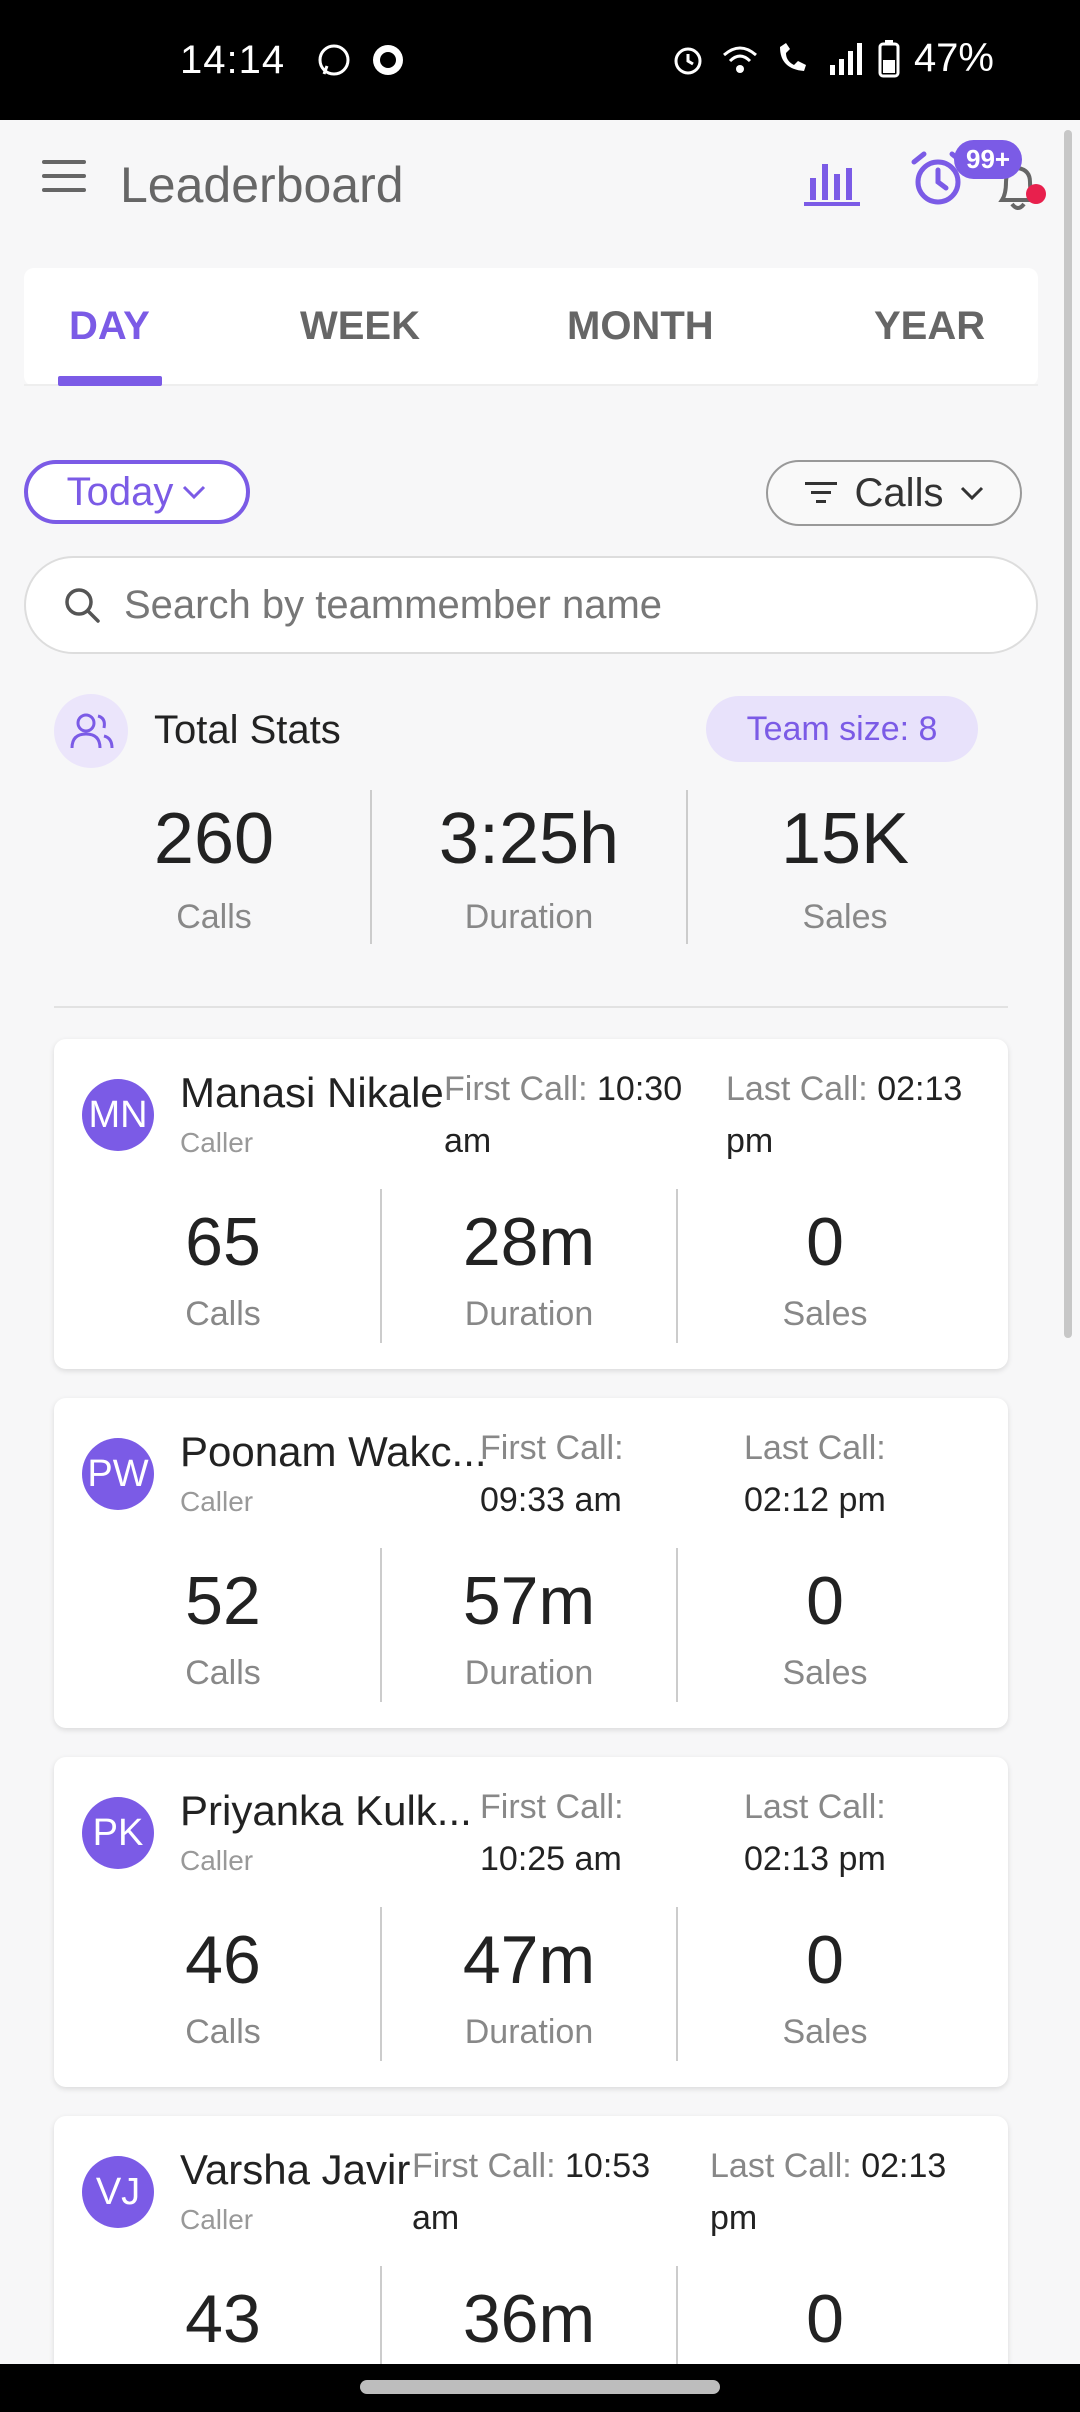 The image size is (1080, 2412). Describe the element at coordinates (361, 60) in the screenshot. I see `status-notification-icons` at that location.